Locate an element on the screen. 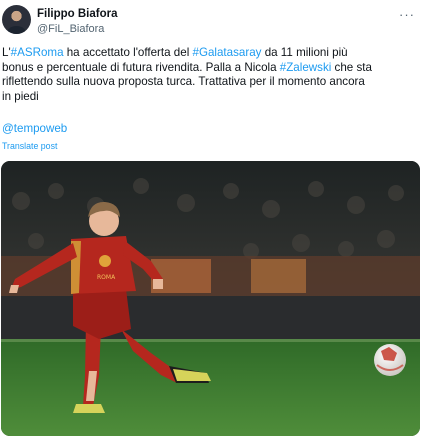  hashtag-galatasaray: #Galatasaray is located at coordinates (227, 52).